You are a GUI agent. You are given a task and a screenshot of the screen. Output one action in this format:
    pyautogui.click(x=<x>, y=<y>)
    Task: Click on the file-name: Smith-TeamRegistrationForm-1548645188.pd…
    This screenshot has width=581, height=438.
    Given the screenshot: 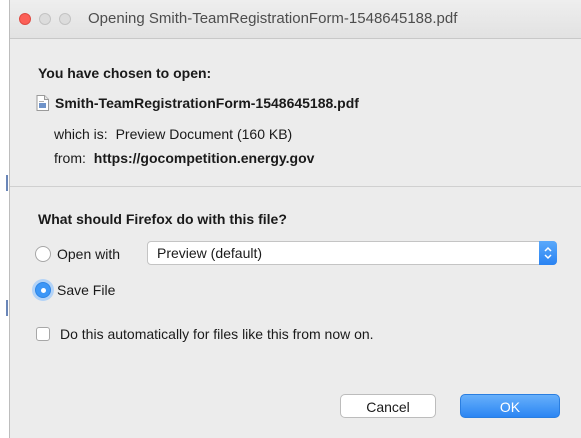 What is the action you would take?
    pyautogui.click(x=207, y=103)
    